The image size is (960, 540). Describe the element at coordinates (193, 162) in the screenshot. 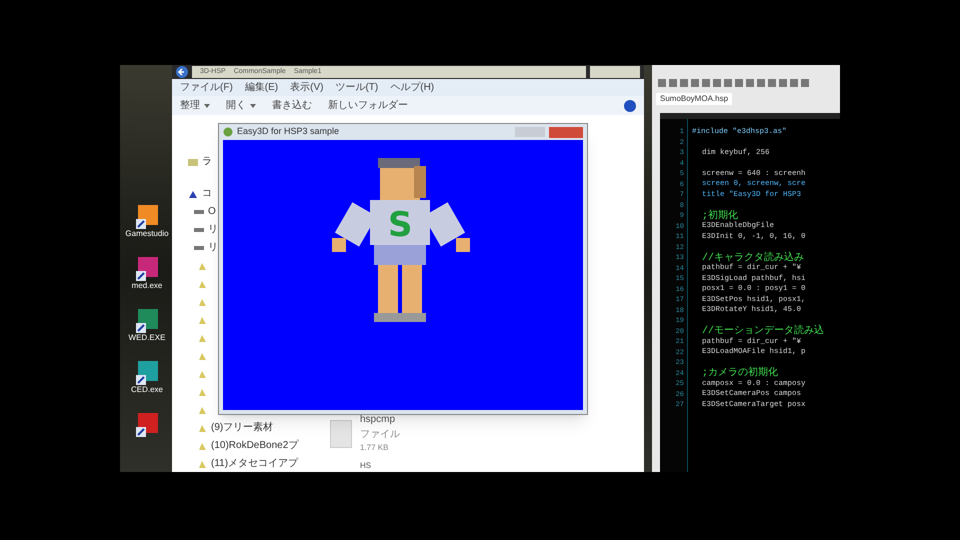

I see `library-icon` at that location.